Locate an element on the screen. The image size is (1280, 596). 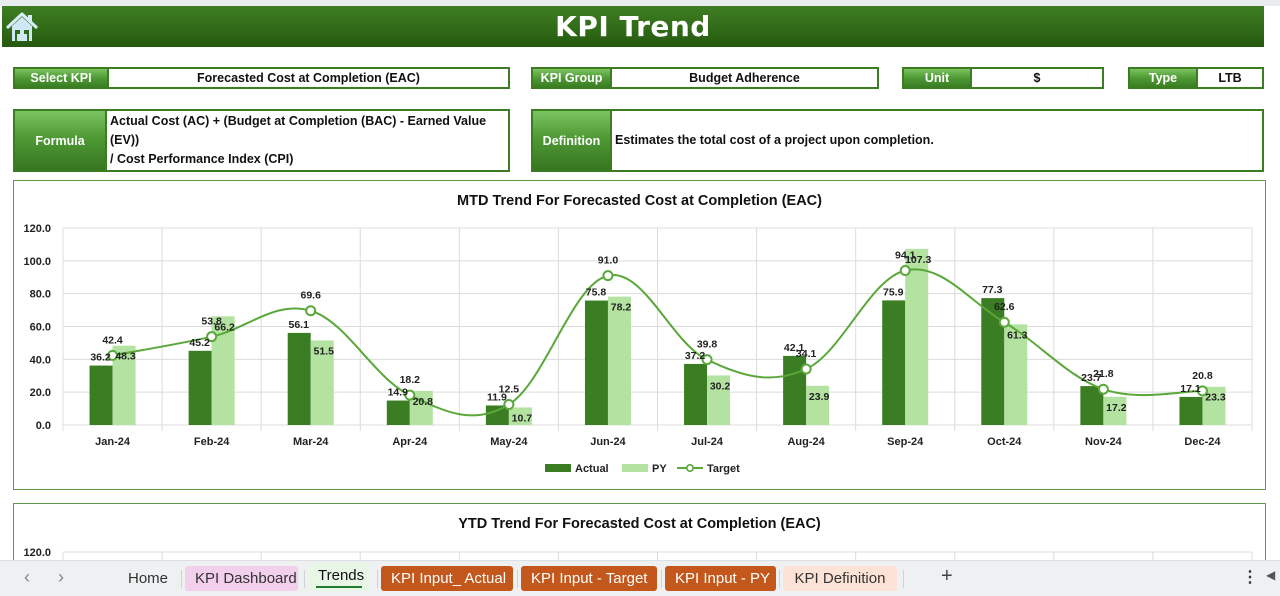
target-data-label: 18.2 is located at coordinates (410, 380).